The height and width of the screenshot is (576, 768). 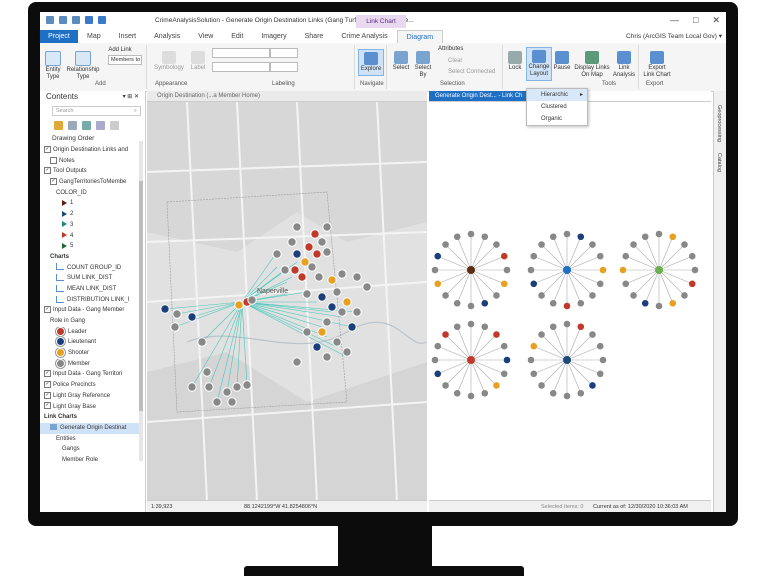 I want to click on contents-scrollbar, so click(x=141, y=301).